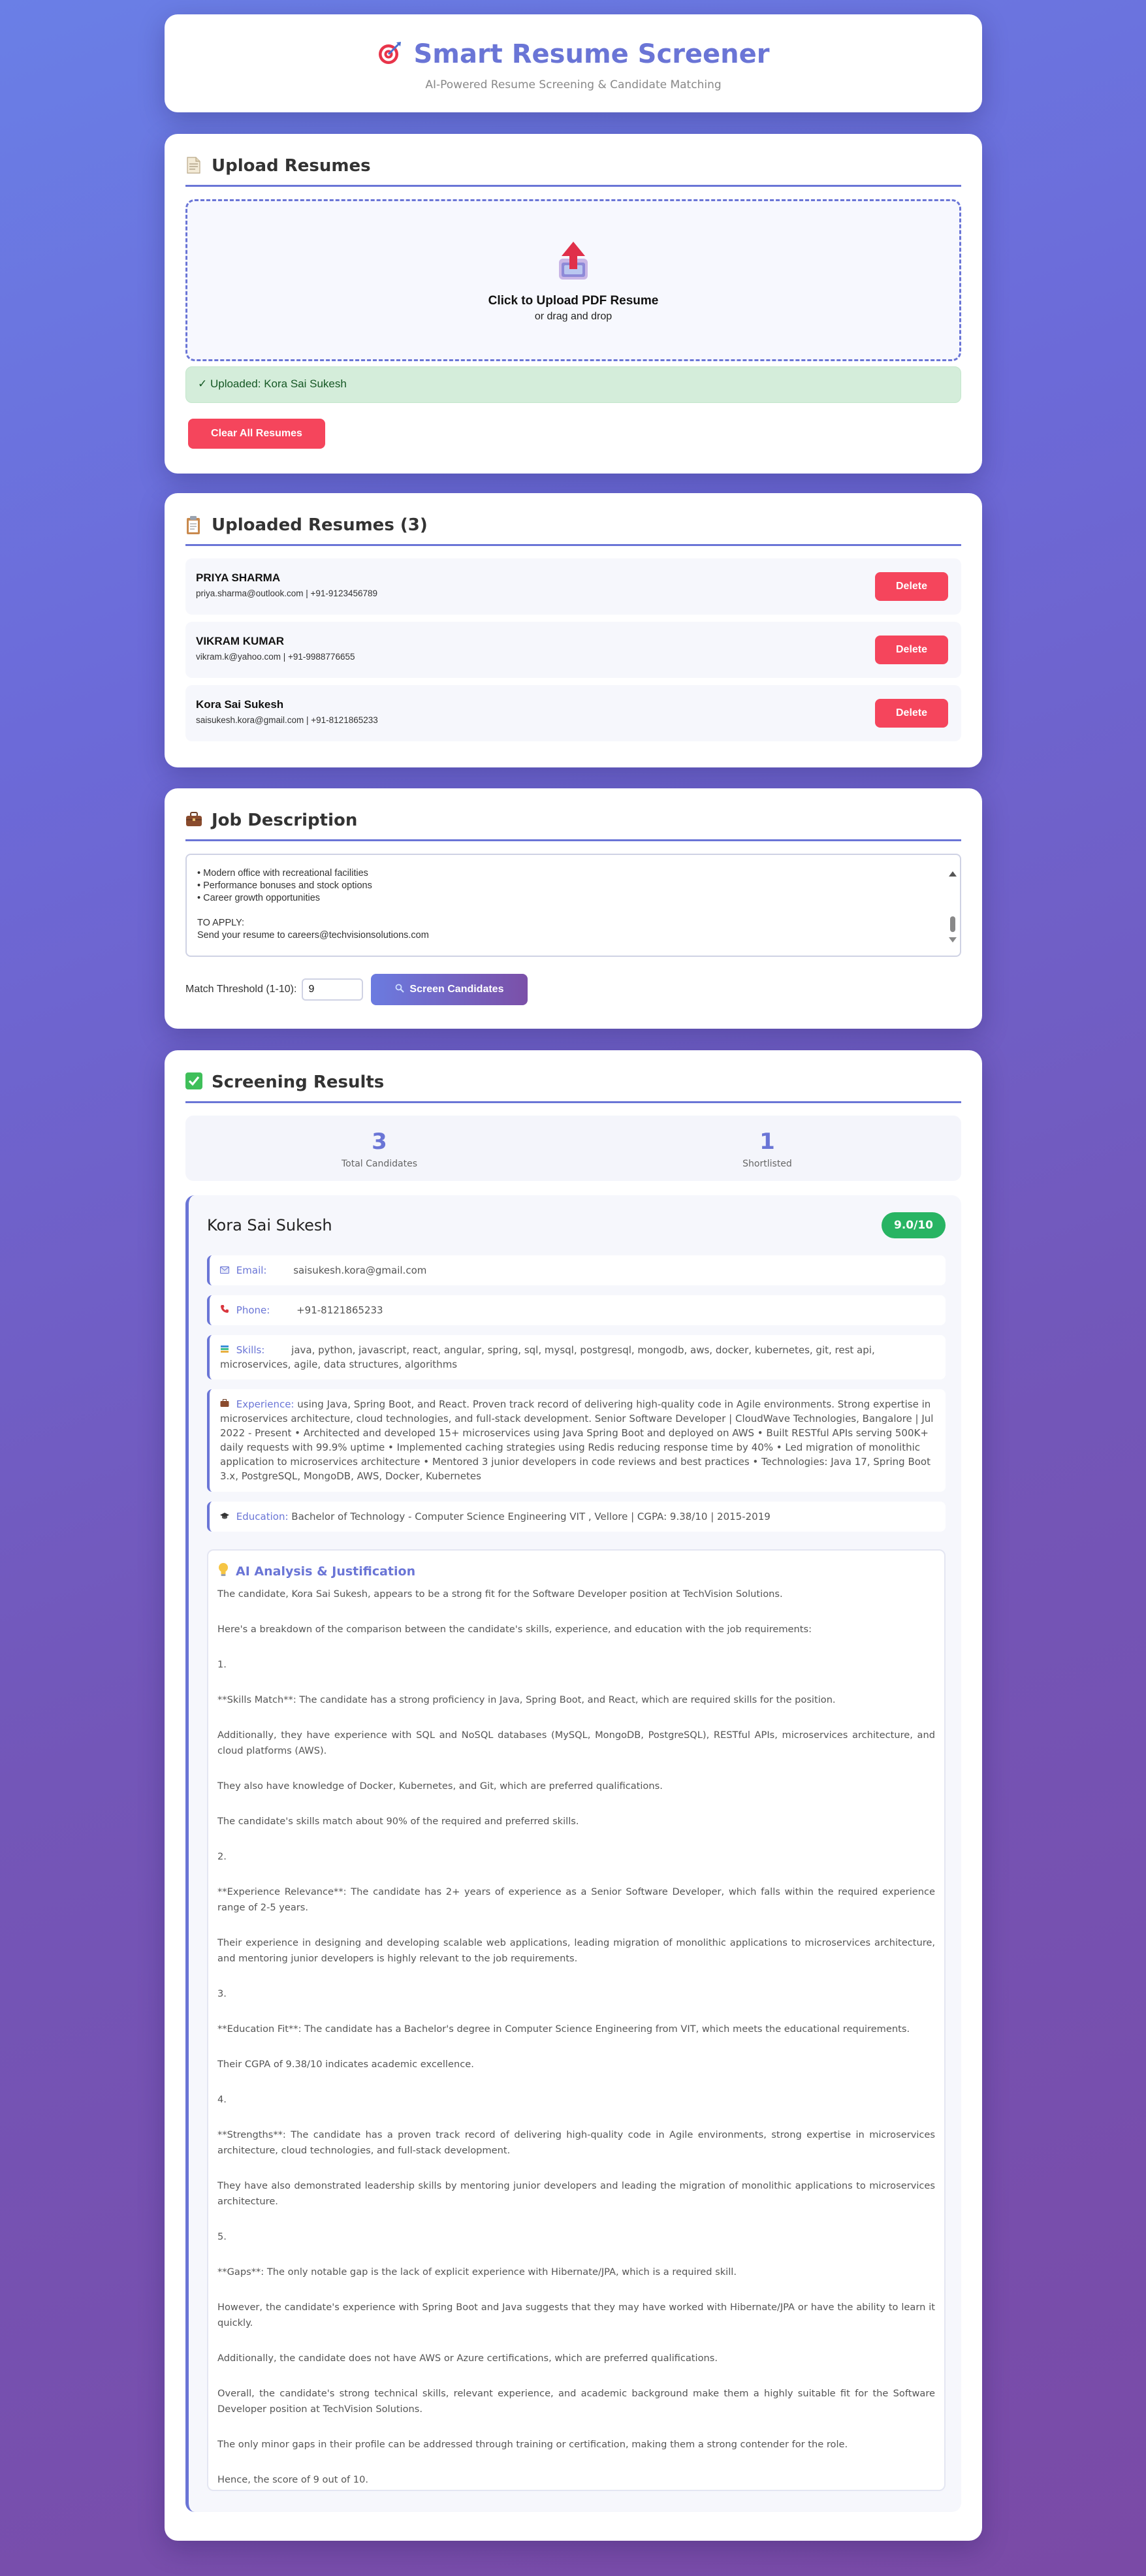 This screenshot has height=2576, width=1146. What do you see at coordinates (914, 1225) in the screenshot?
I see `score-badge: 9.0/10` at bounding box center [914, 1225].